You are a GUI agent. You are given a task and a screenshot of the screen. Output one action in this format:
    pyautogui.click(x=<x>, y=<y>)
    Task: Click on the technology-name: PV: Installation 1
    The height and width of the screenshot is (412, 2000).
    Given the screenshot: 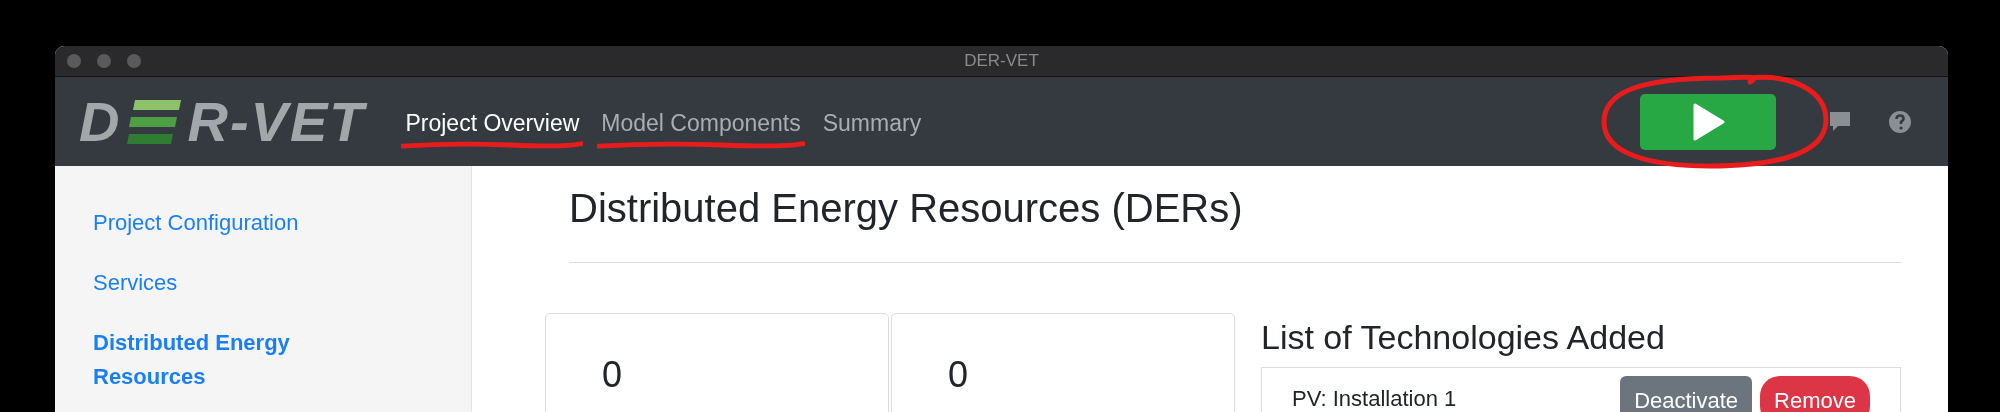 What is the action you would take?
    pyautogui.click(x=1374, y=399)
    